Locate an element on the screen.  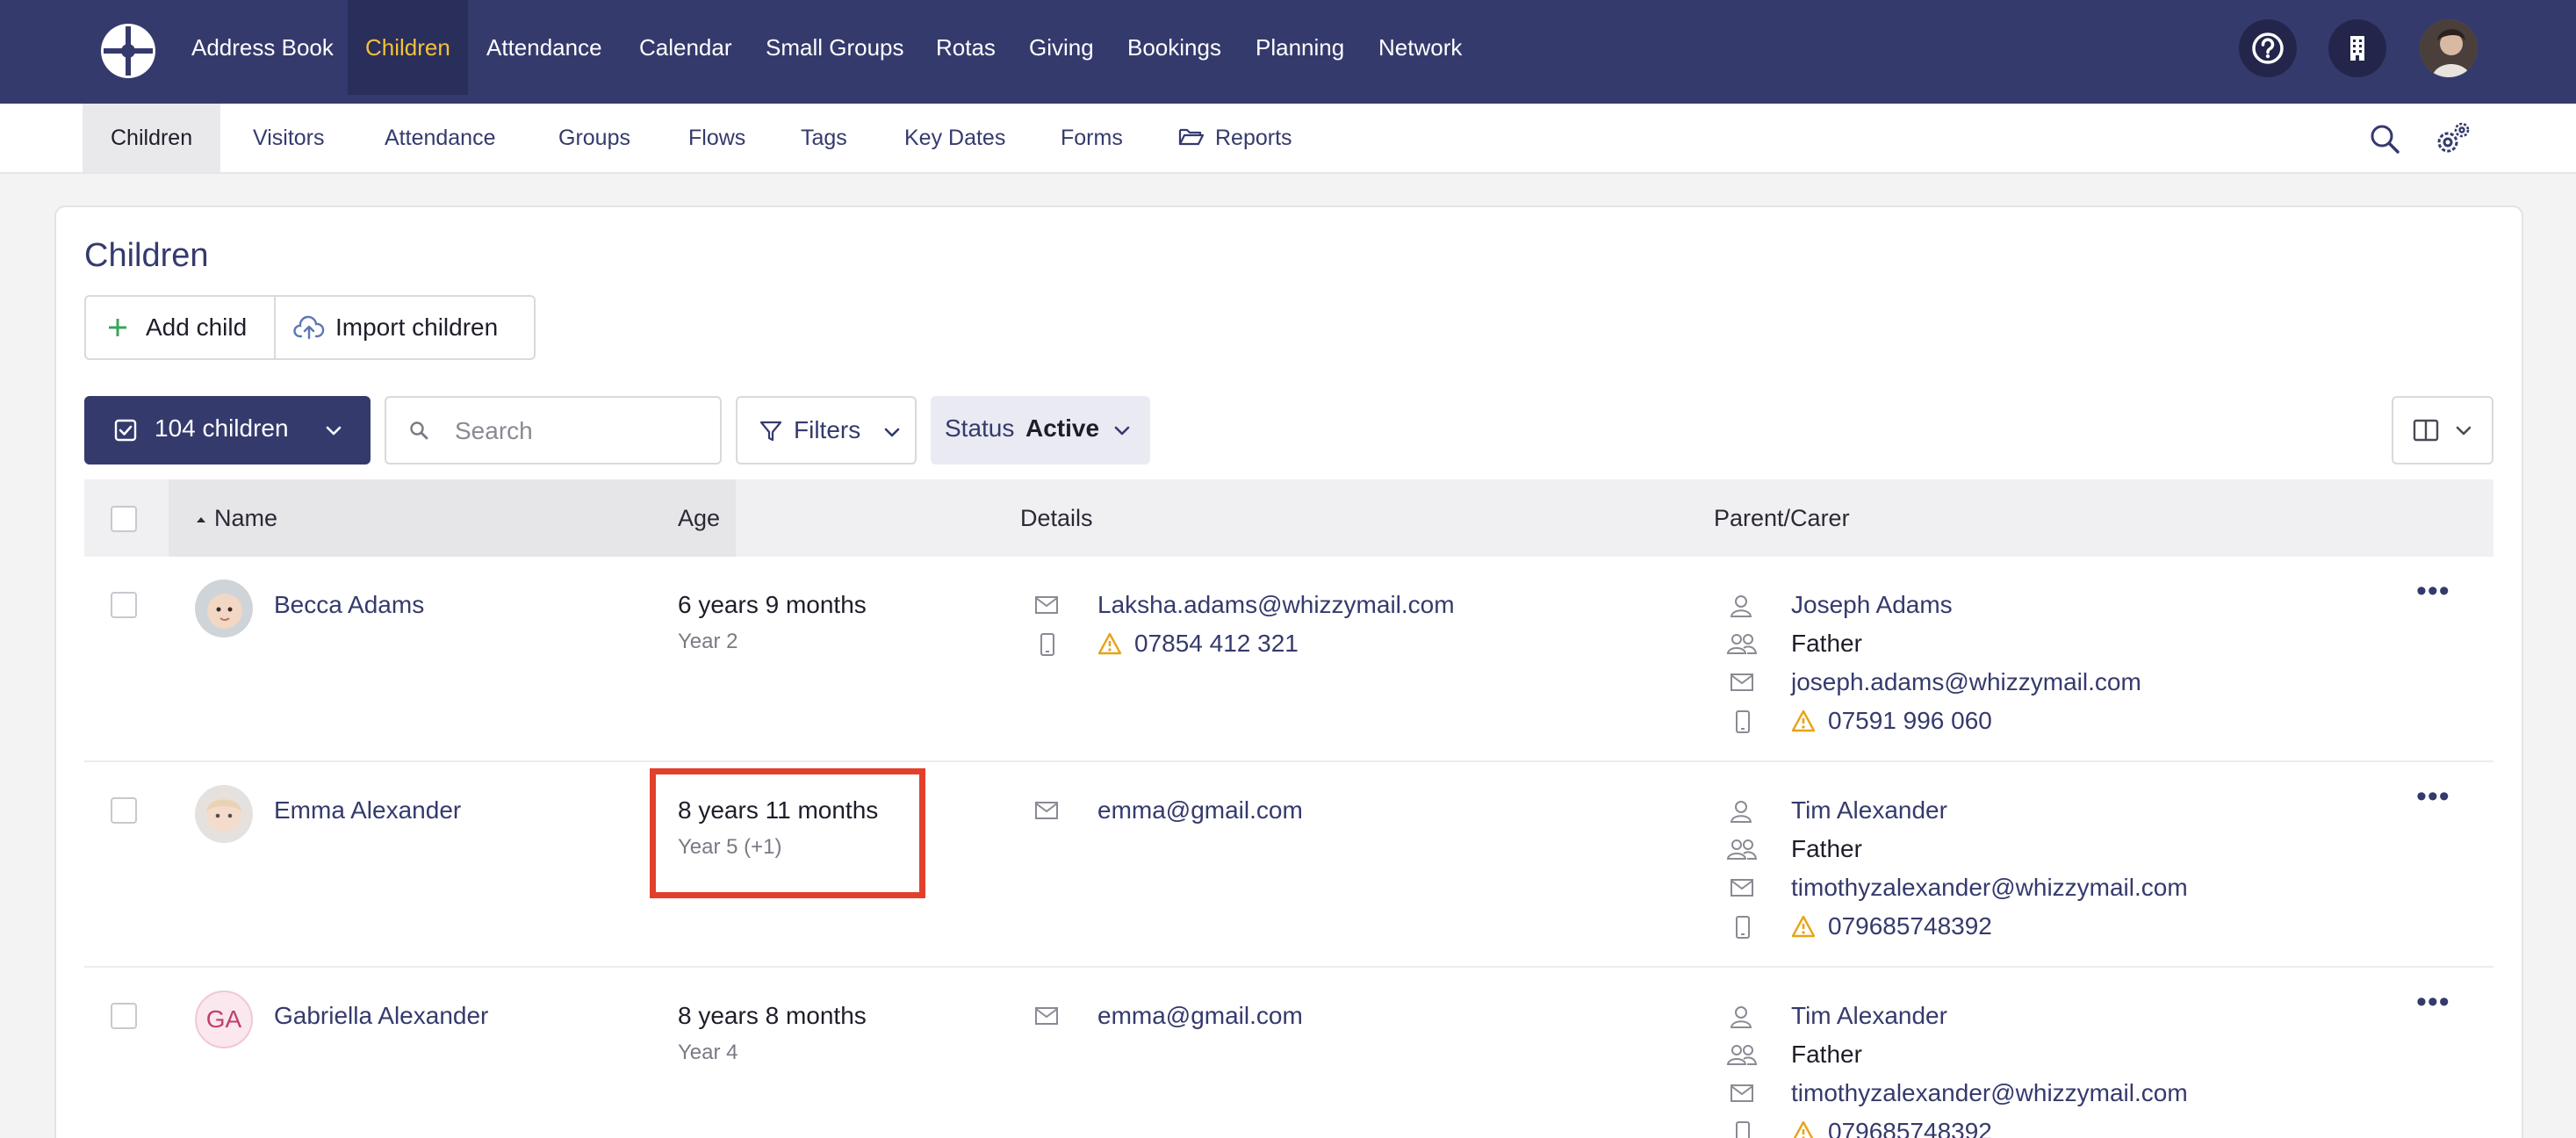
parent-carer-column-header: Parent/Carer is located at coordinates (1782, 518).